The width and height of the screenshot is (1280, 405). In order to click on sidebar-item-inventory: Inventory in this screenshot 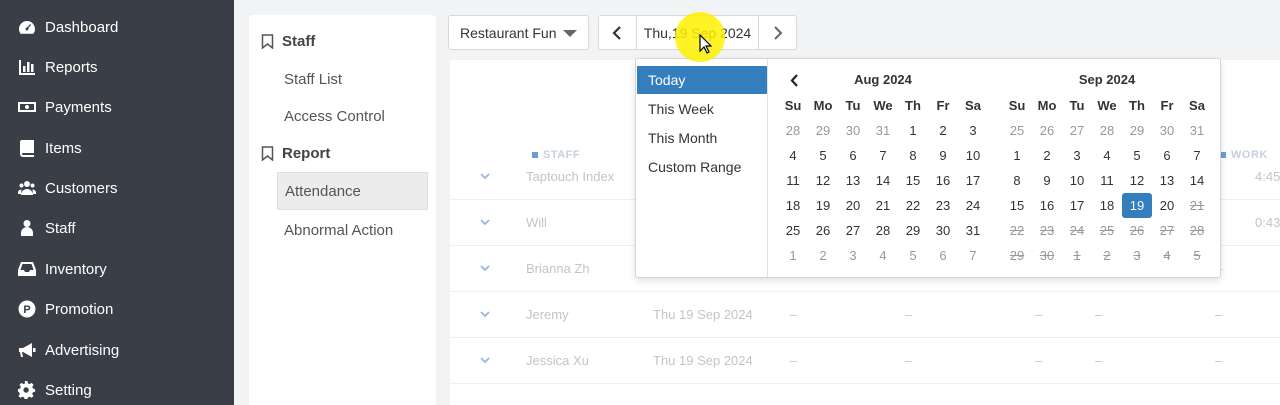, I will do `click(117, 269)`.